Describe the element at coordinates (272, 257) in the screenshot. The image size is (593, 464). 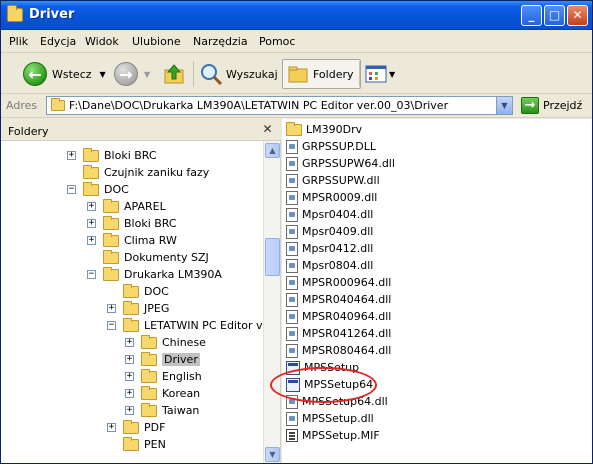
I see `scroll-thumb` at that location.